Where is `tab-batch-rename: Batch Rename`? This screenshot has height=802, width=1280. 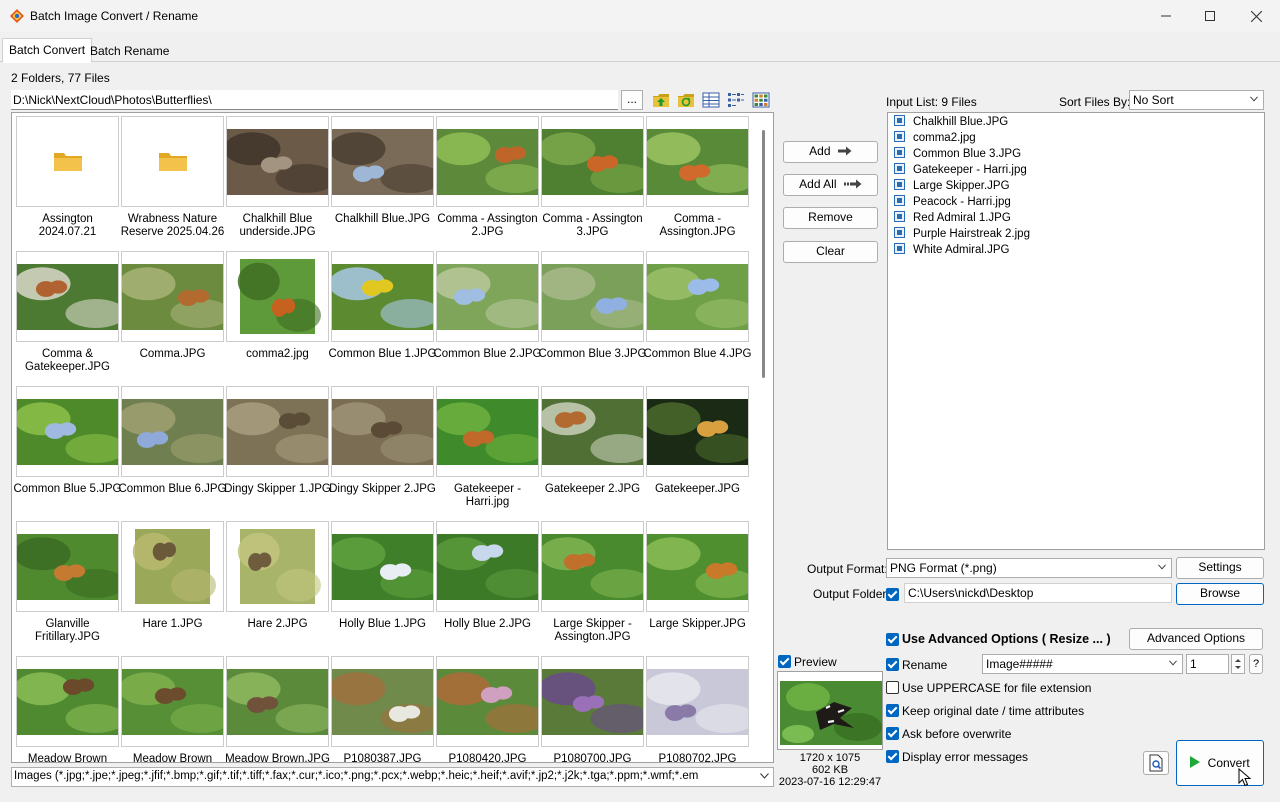 tab-batch-rename: Batch Rename is located at coordinates (129, 51).